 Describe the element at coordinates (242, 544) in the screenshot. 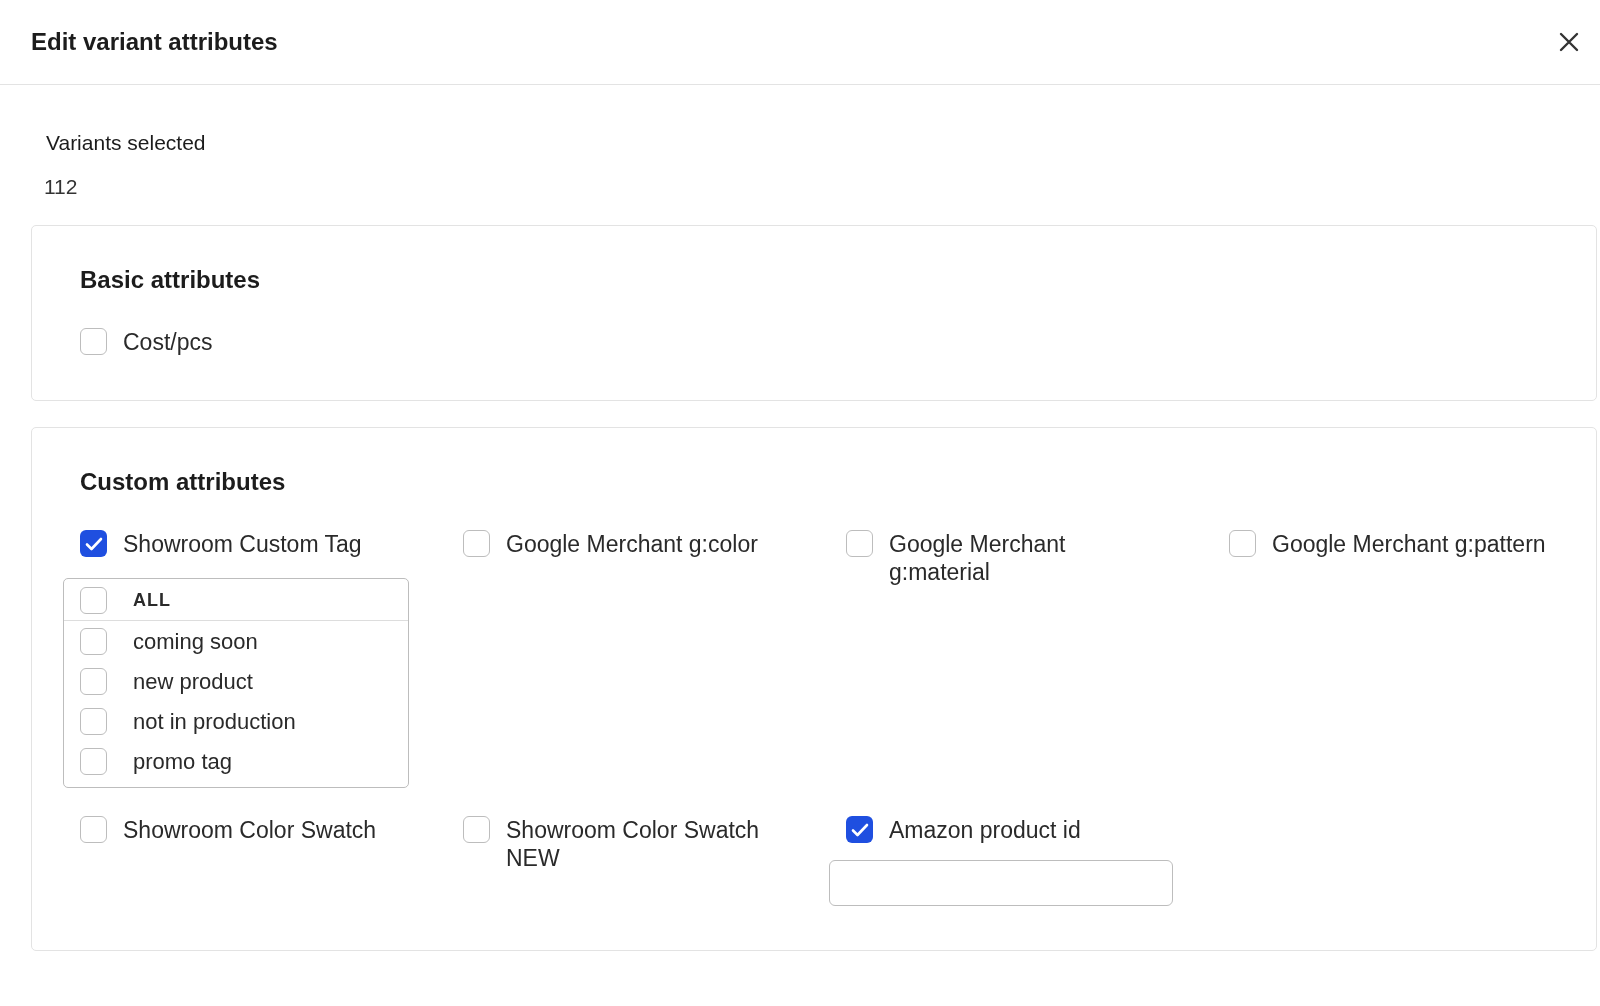

I see `attribute-label: Showroom Custom Tag` at that location.